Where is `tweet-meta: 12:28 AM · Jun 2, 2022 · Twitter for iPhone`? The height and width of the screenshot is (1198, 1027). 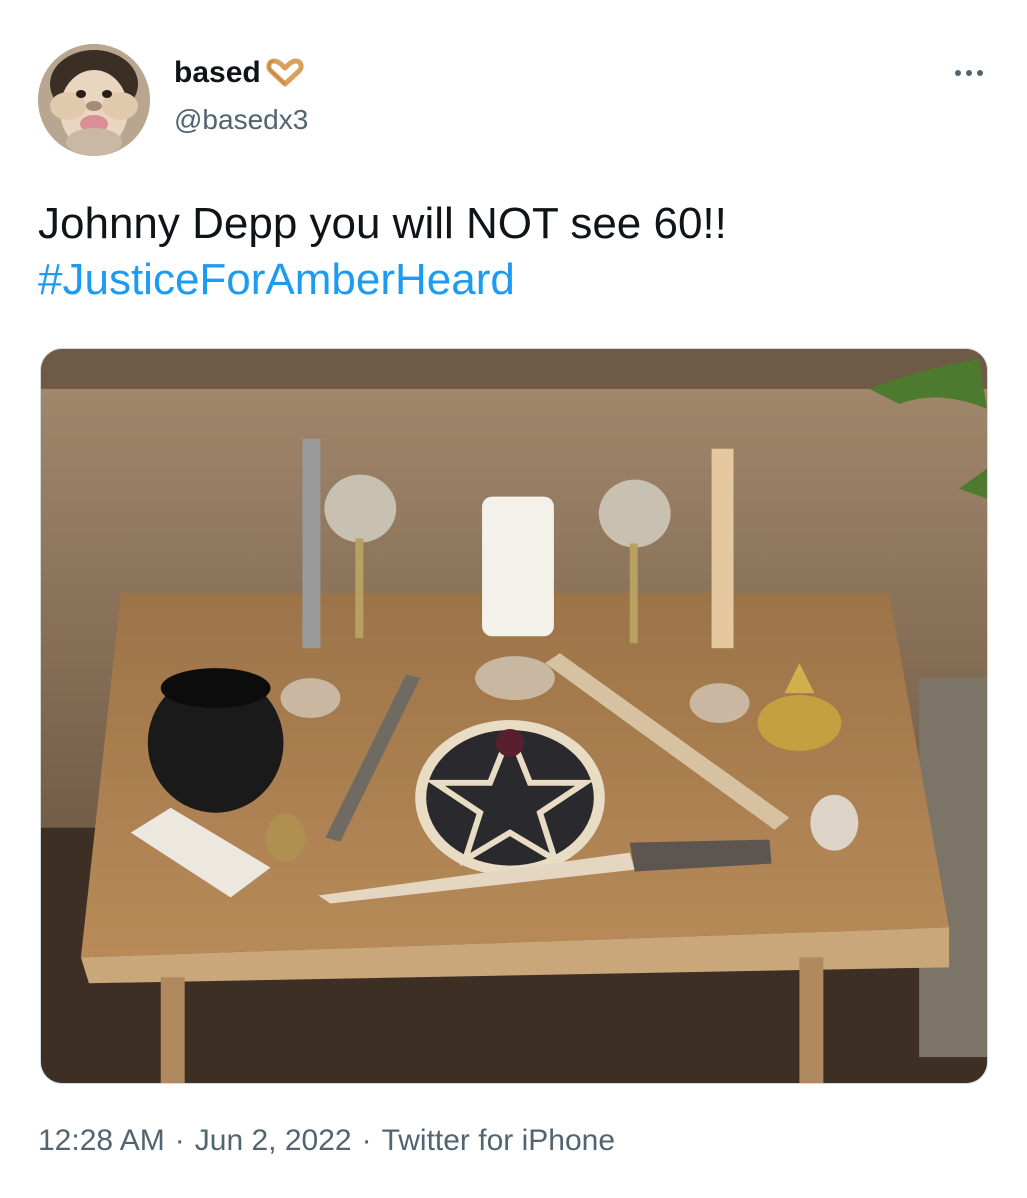
tweet-meta: 12:28 AM · Jun 2, 2022 · Twitter for iPhone is located at coordinates (326, 1141).